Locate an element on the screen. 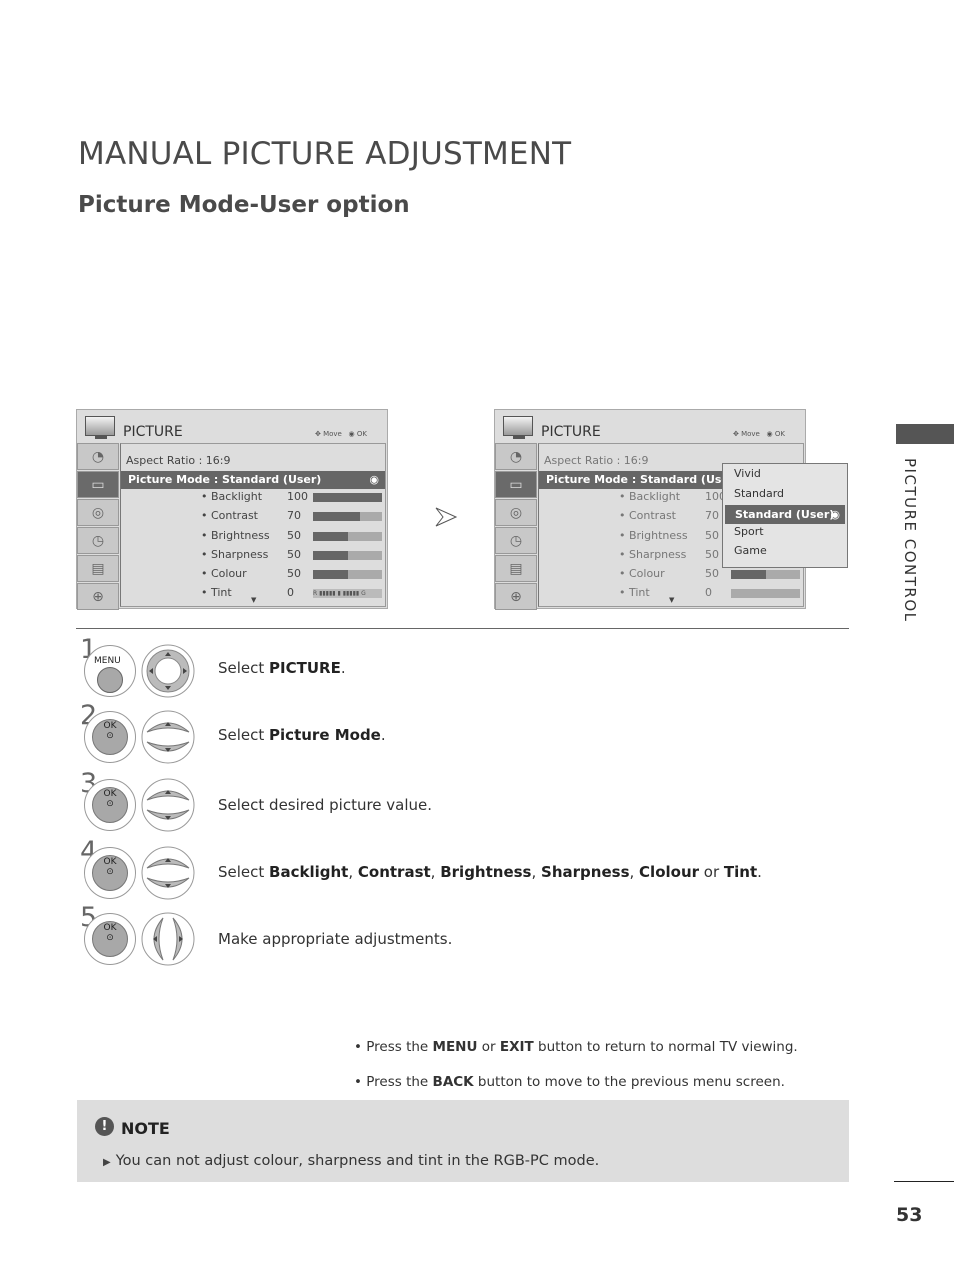 This screenshot has height=1272, width=954. bold-text: Sharpness is located at coordinates (585, 872).